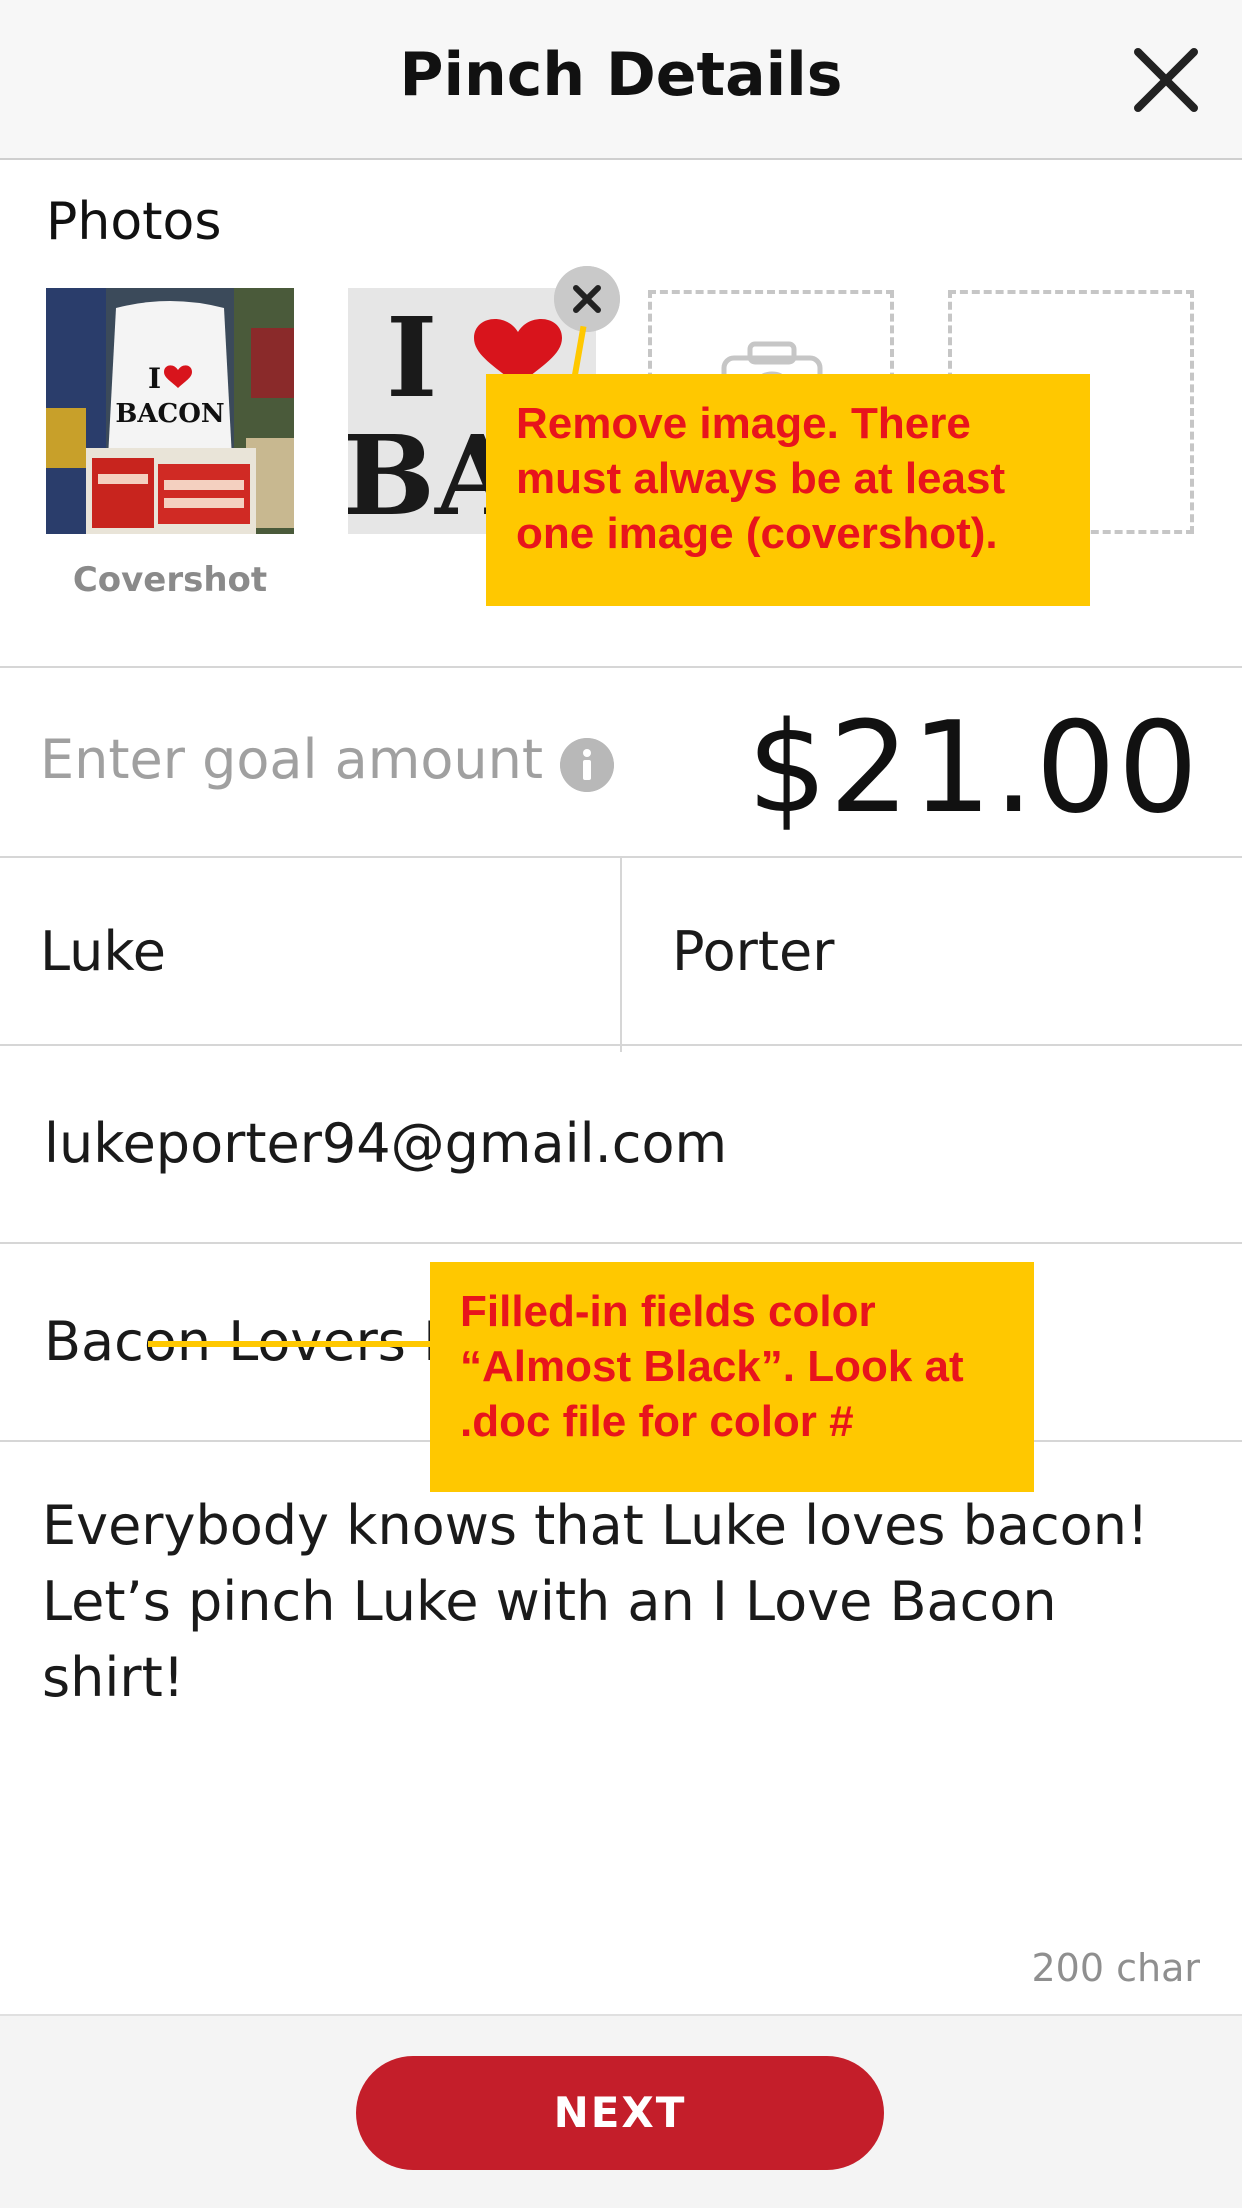 Image resolution: width=1242 pixels, height=2208 pixels. I want to click on info-icon, so click(587, 765).